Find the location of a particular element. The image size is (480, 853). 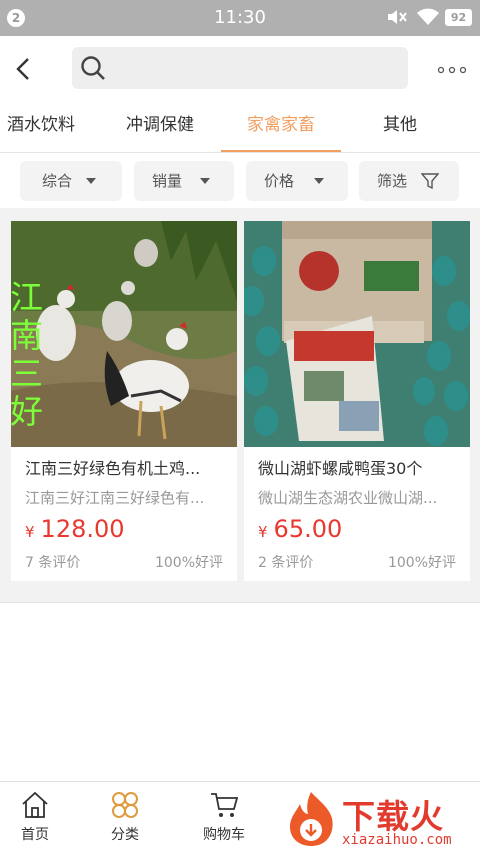

filter-label: 筛选 is located at coordinates (392, 181).